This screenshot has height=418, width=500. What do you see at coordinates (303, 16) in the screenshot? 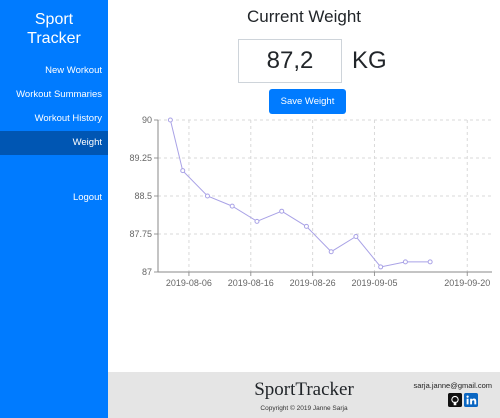
I see `page-title: Current Weight` at bounding box center [303, 16].